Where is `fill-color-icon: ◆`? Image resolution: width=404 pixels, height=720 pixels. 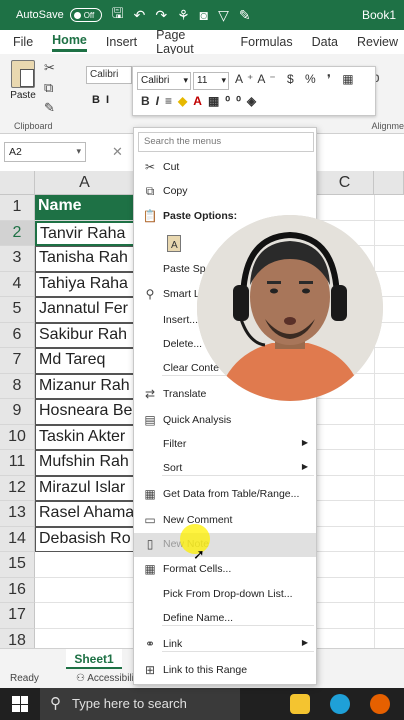
fill-color-icon: ◆ is located at coordinates (186, 101).